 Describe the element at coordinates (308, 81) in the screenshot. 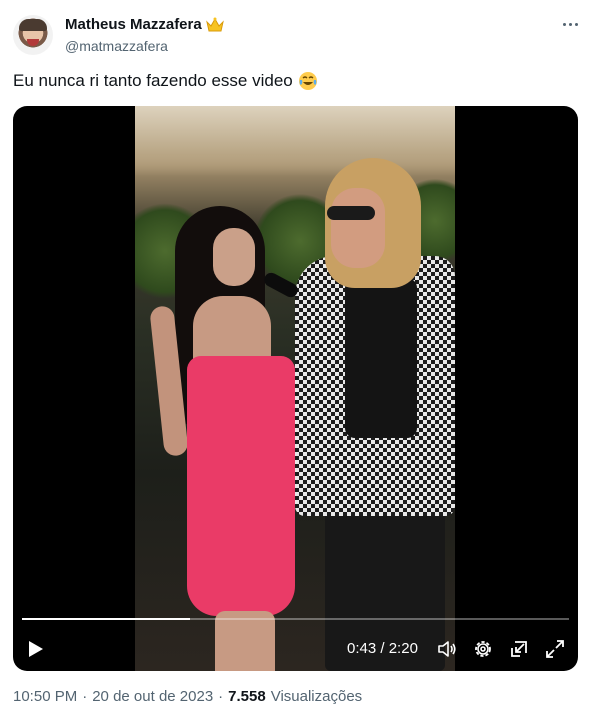

I see `face-with-tears-of-joy-icon` at that location.